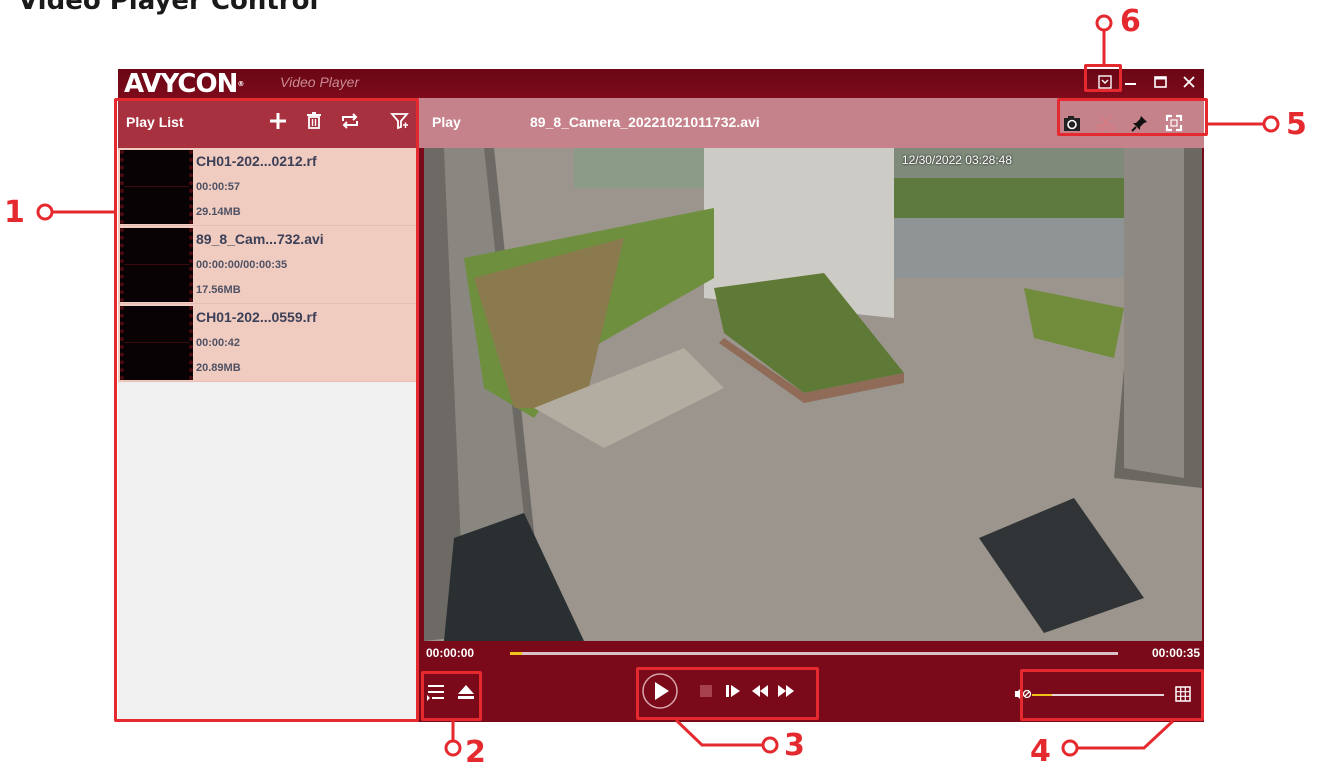 The image size is (1319, 769). What do you see at coordinates (1296, 124) in the screenshot?
I see `callout-number-5: 5` at bounding box center [1296, 124].